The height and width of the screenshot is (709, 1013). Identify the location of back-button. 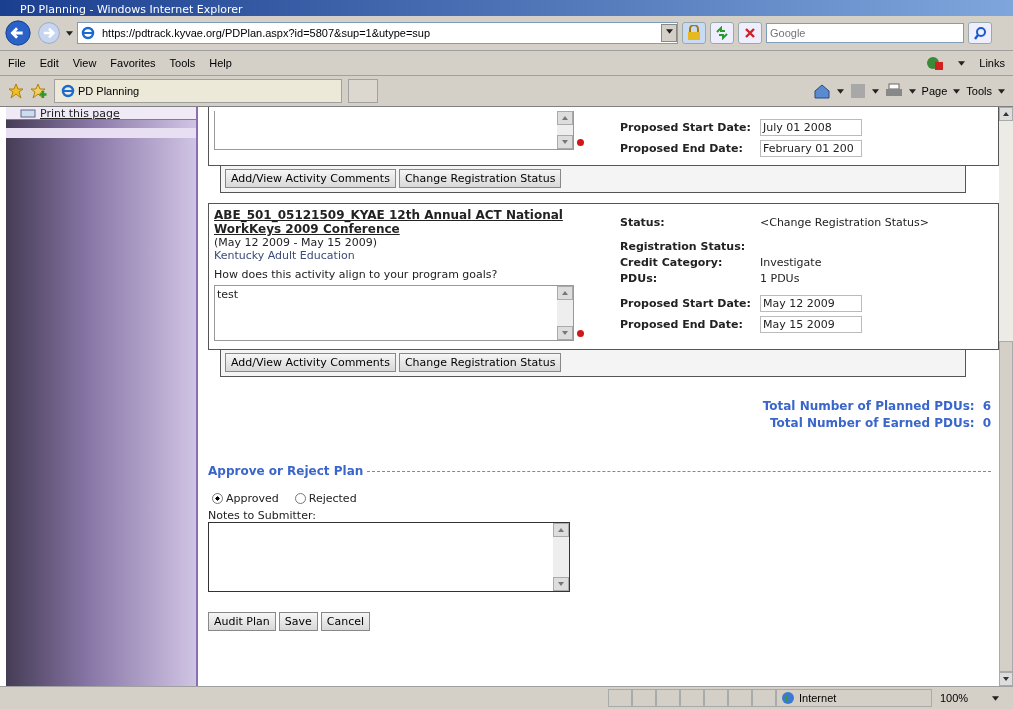
(18, 33).